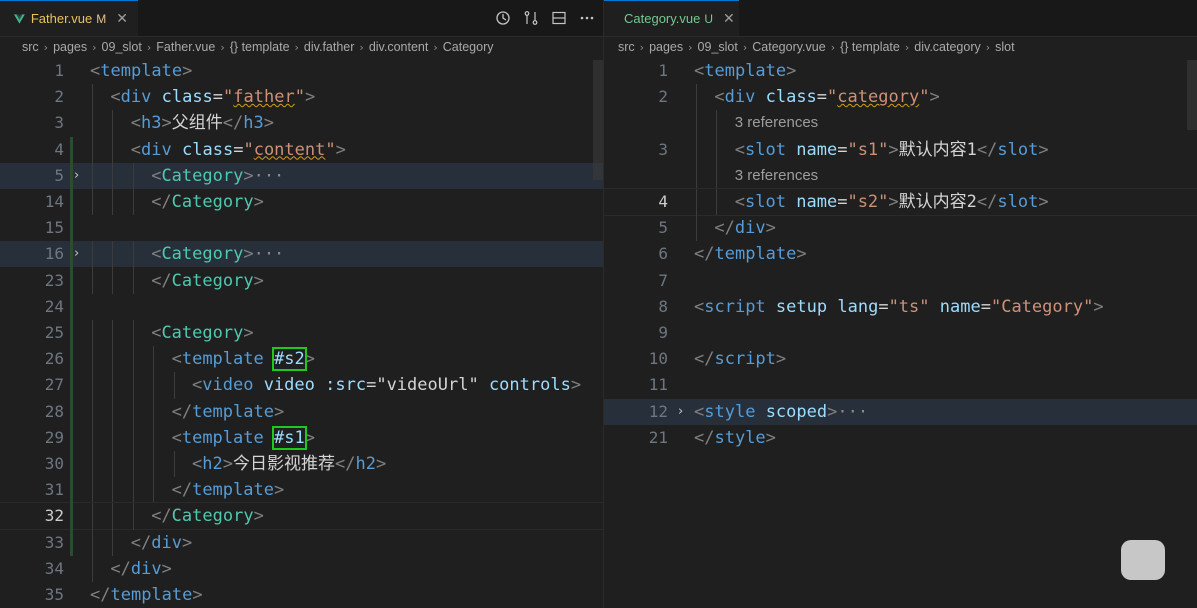 This screenshot has height=608, width=1197. What do you see at coordinates (71, 438) in the screenshot?
I see `git-change-indicator` at bounding box center [71, 438].